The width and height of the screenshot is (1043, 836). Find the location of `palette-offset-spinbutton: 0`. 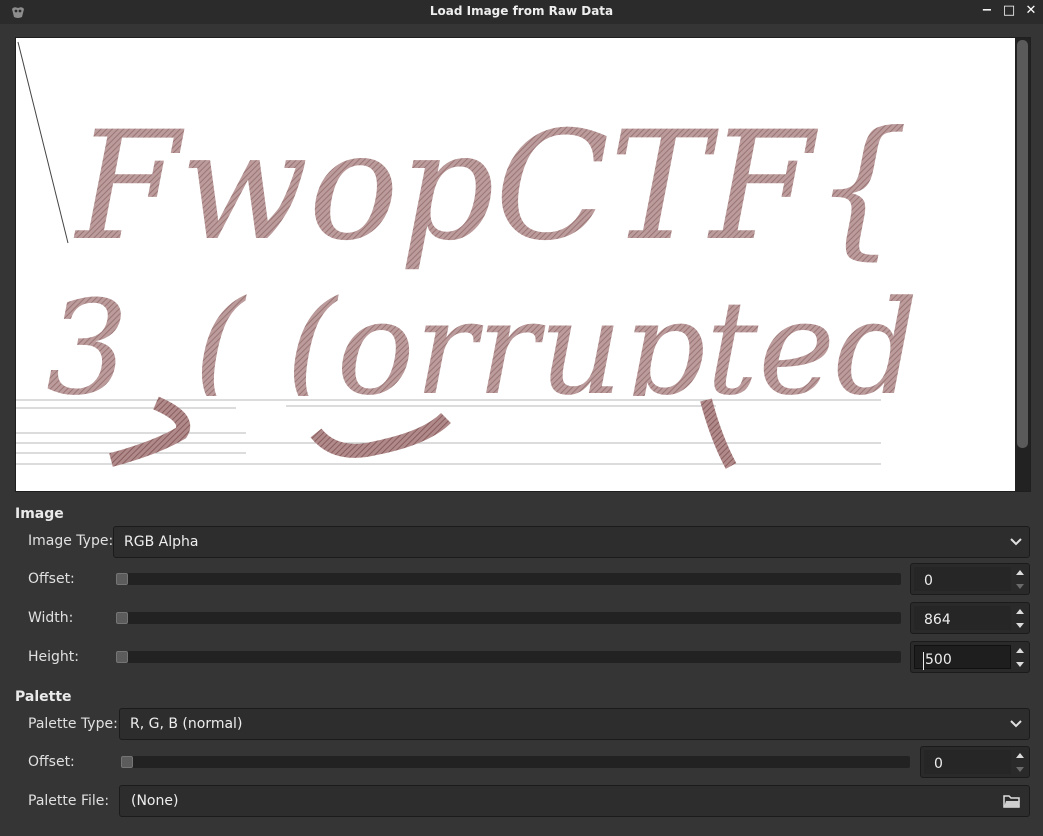

palette-offset-spinbutton: 0 is located at coordinates (975, 762).